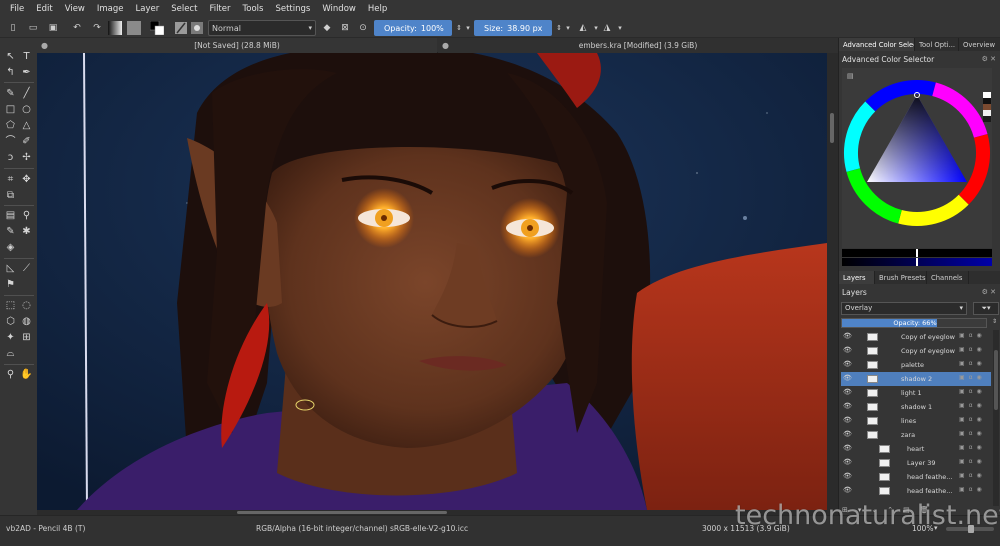 Image resolution: width=1000 pixels, height=546 pixels. Describe the element at coordinates (10, 284) in the screenshot. I see `reference-images-icon: ⚑` at that location.